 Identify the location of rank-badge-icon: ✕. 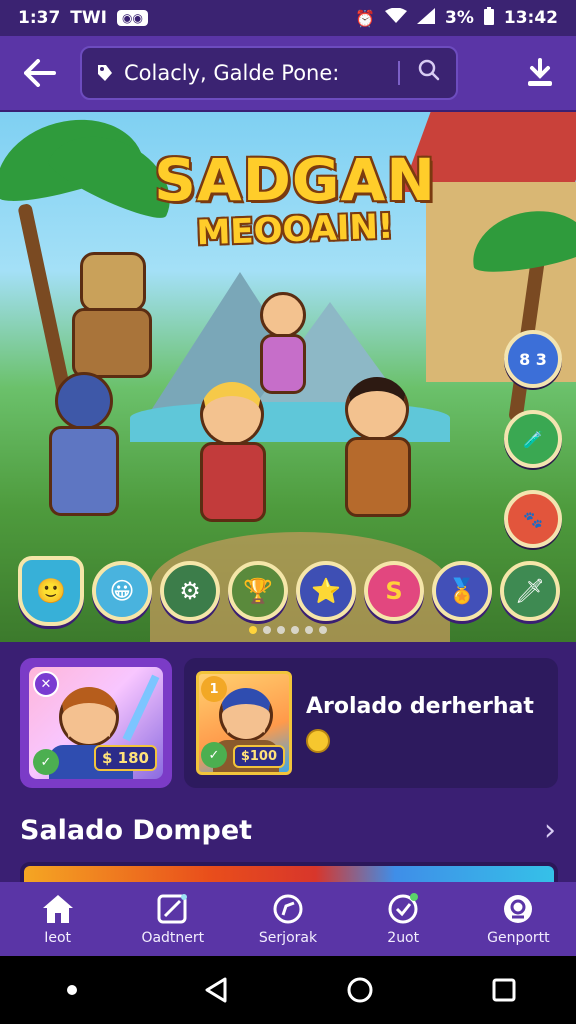
(46, 684).